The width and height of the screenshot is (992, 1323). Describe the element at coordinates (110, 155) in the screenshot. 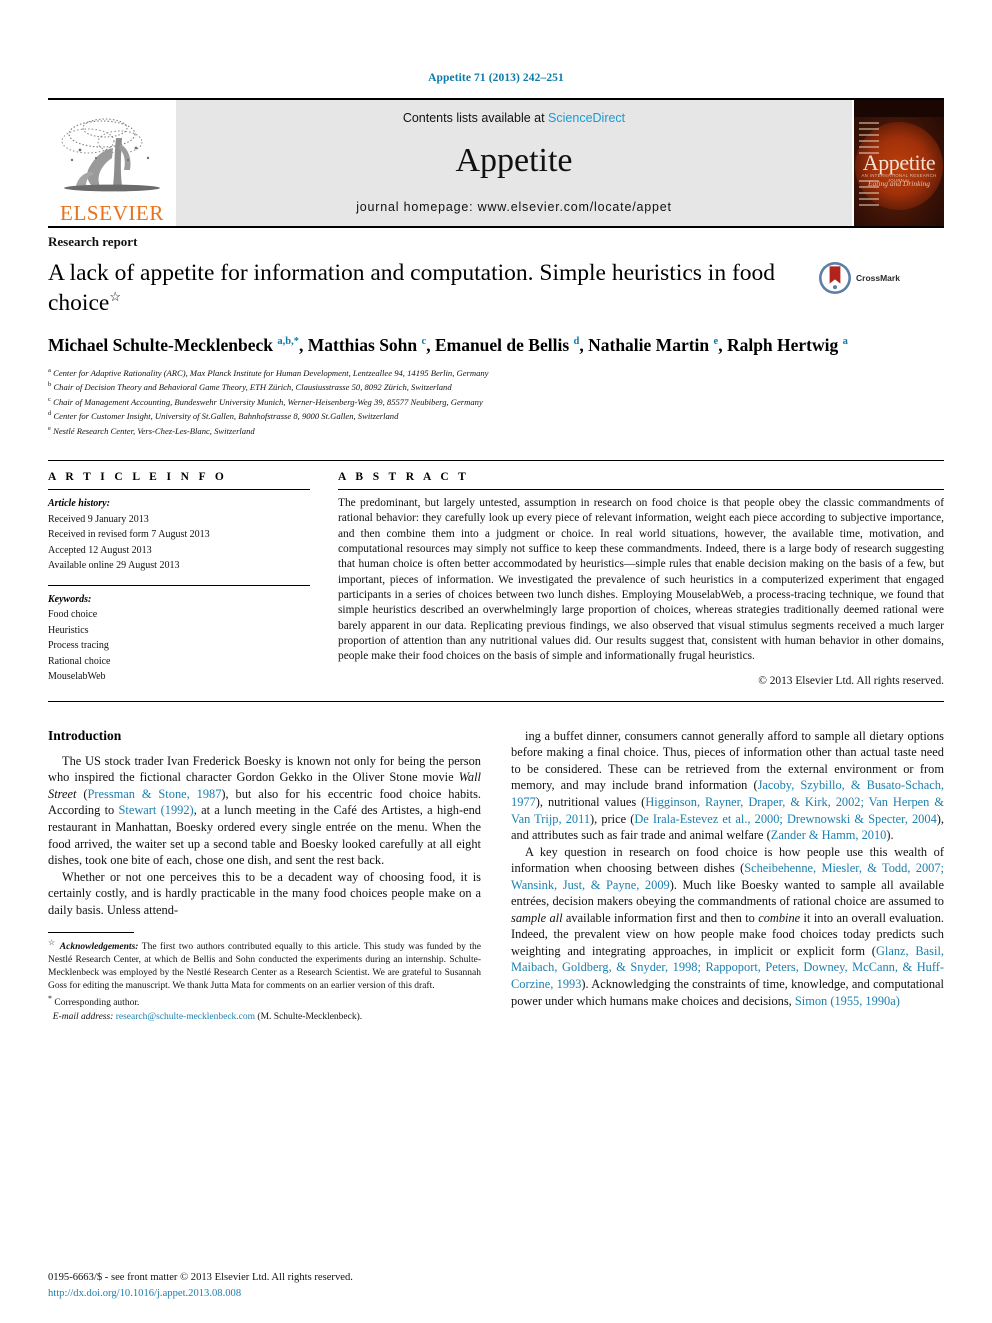

I see `elsevier-tree-icon` at that location.